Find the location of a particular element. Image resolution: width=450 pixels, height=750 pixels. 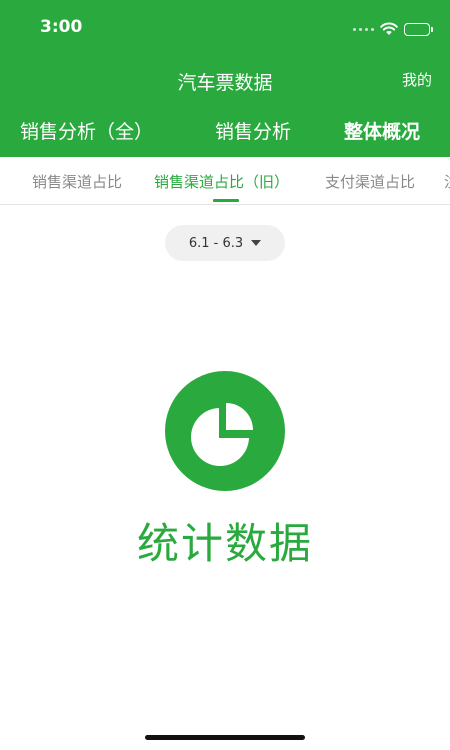

main-tabs: 销售分析（全） 销售分析 整体概况 is located at coordinates (225, 132).